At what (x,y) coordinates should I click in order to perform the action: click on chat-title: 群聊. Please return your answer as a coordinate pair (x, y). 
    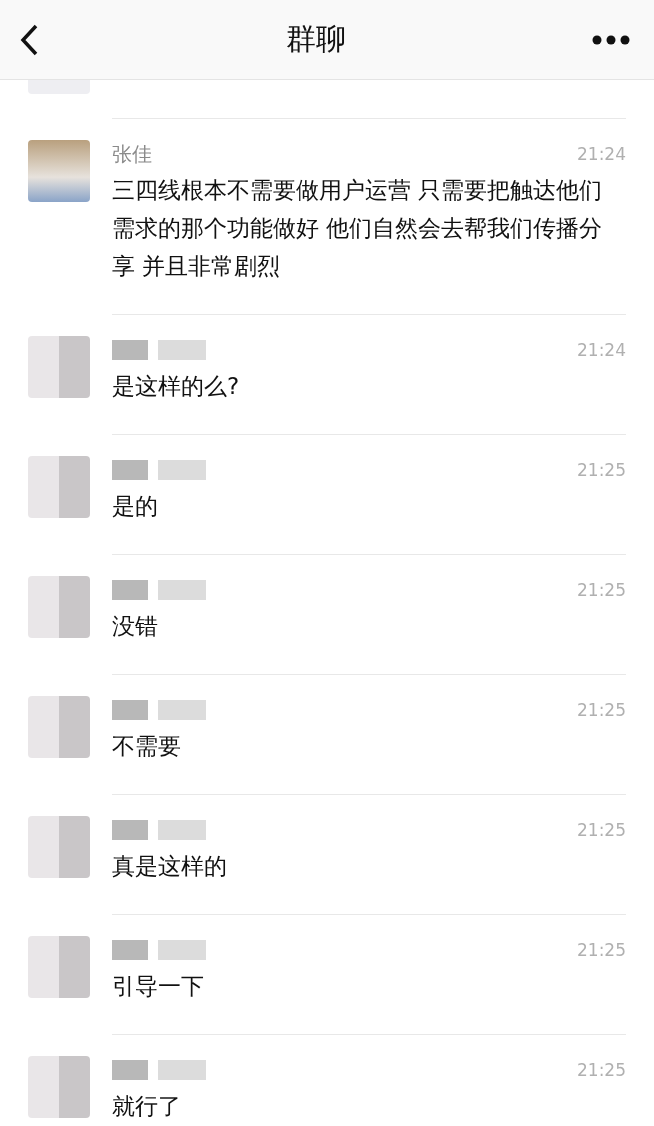
    Looking at the image, I should click on (316, 39).